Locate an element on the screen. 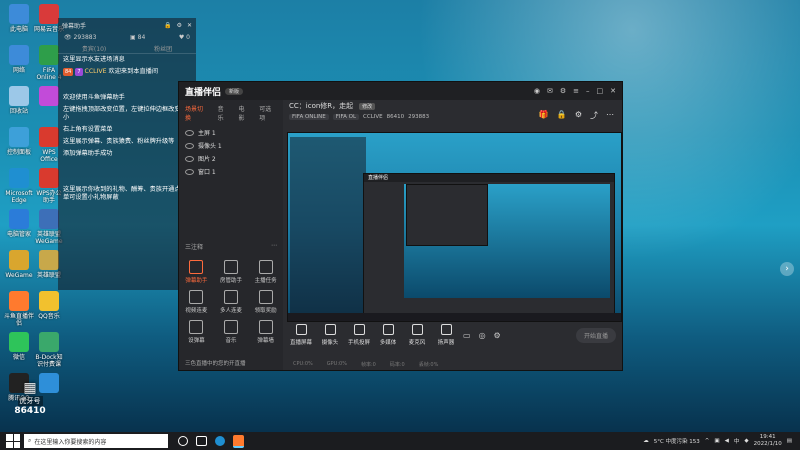 The height and width of the screenshot is (450, 800). weather-text: 5°C 中度污染 153 is located at coordinates (677, 441).